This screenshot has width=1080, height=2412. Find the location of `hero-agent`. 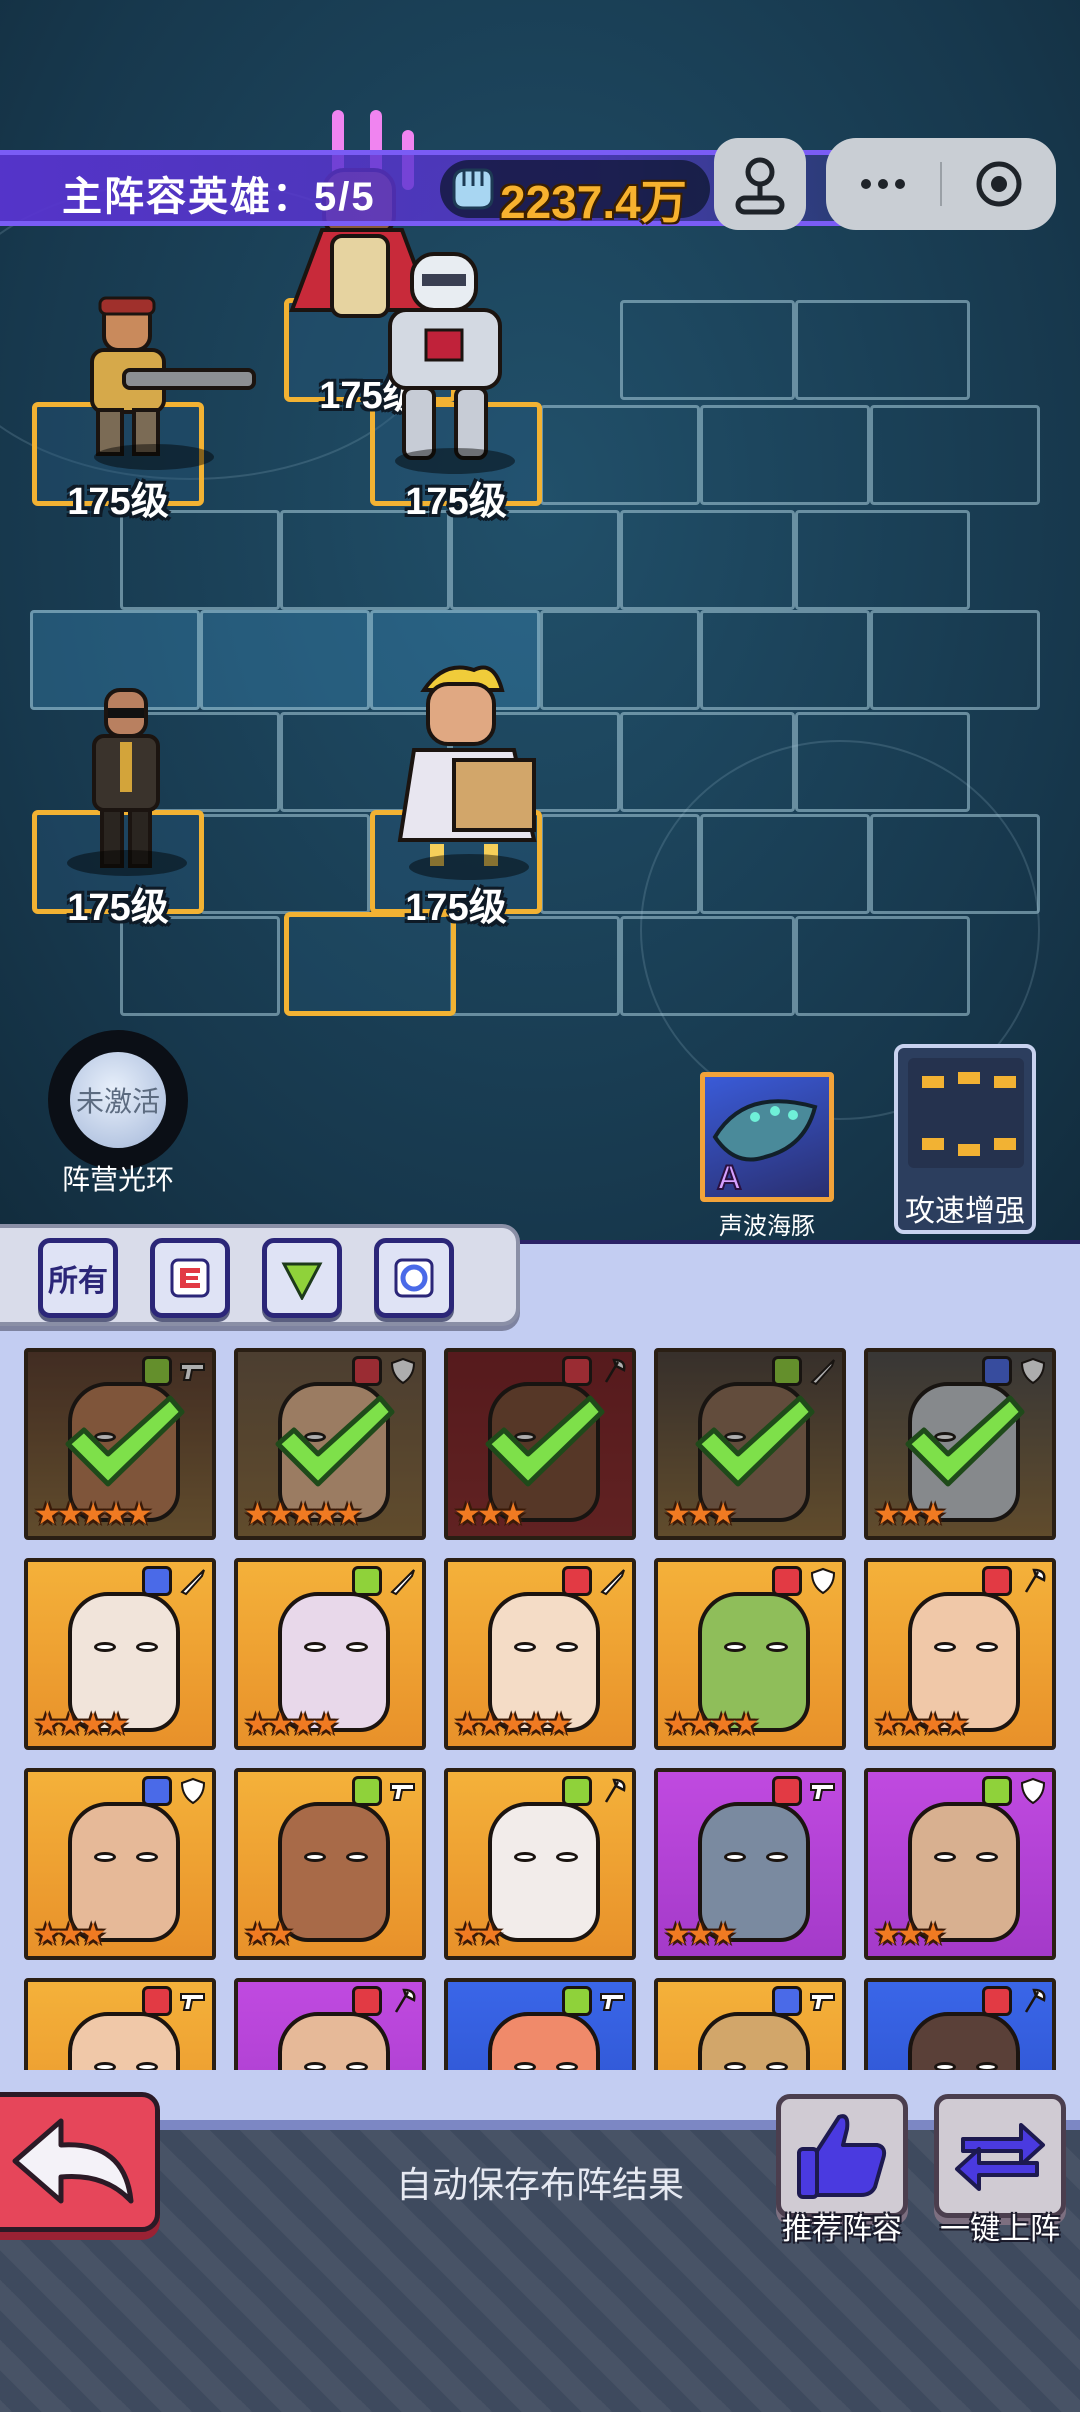

hero-agent is located at coordinates (127, 781).